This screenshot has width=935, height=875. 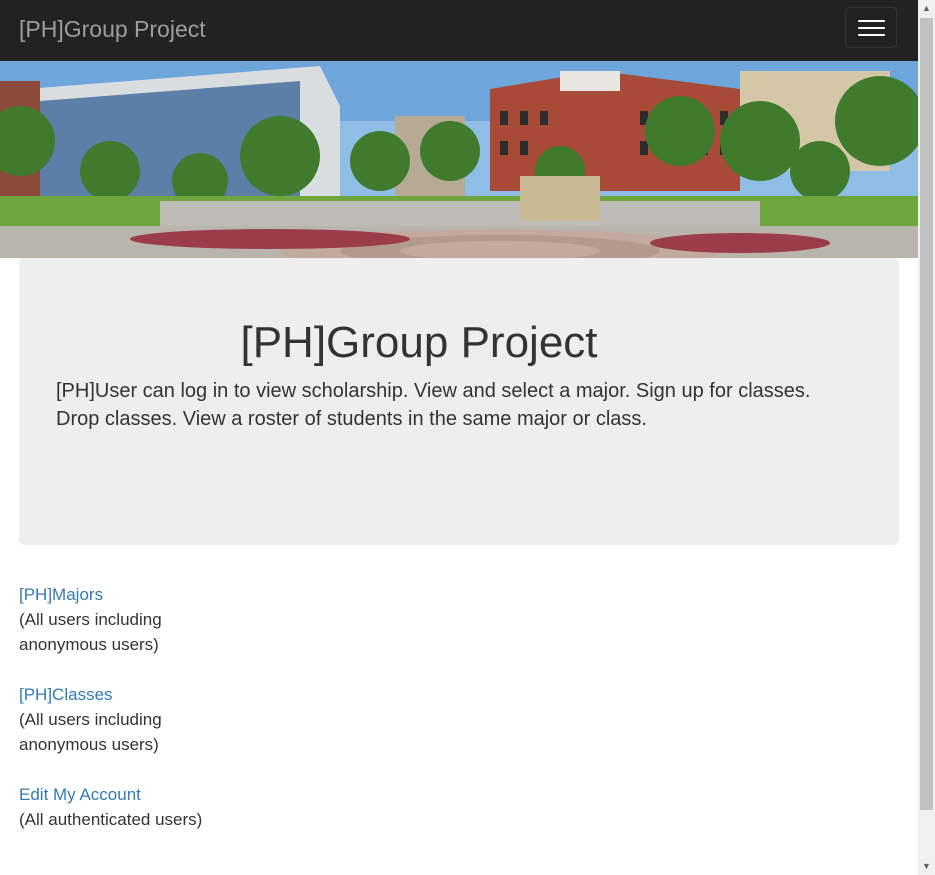 I want to click on scroll-down-icon: ▼, so click(x=926, y=866).